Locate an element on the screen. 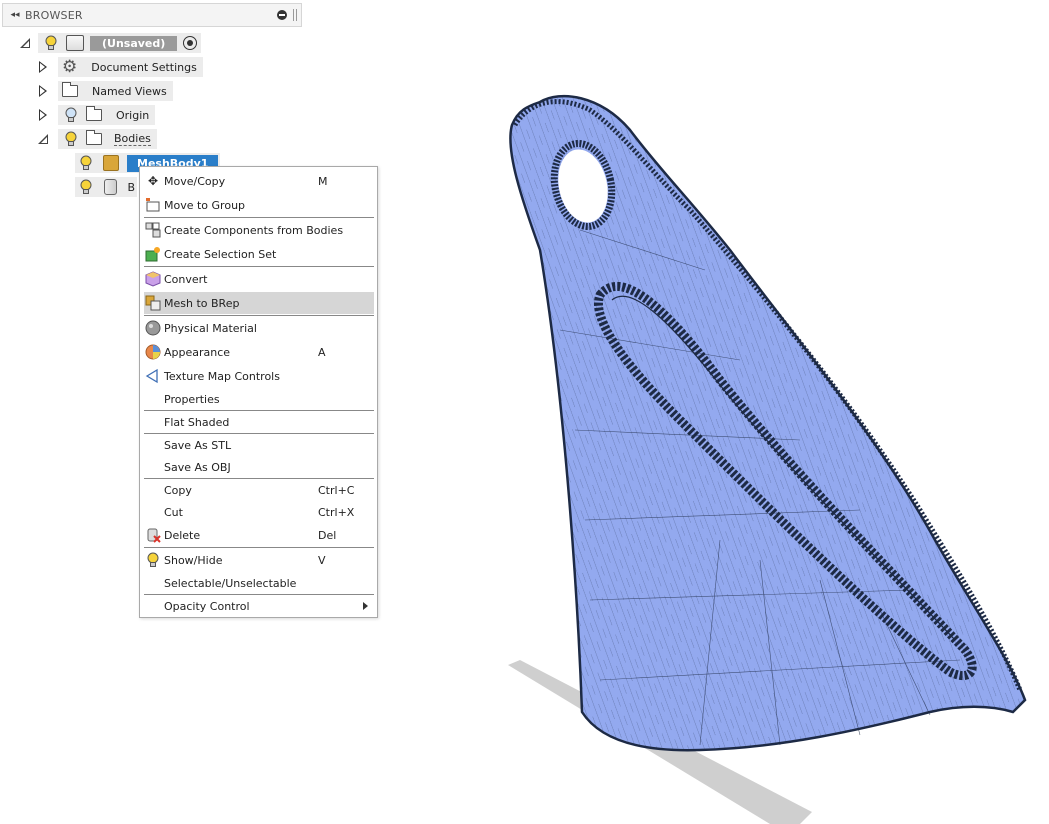 This screenshot has width=1049, height=824. menu-label: Save As OBJ is located at coordinates (197, 467).